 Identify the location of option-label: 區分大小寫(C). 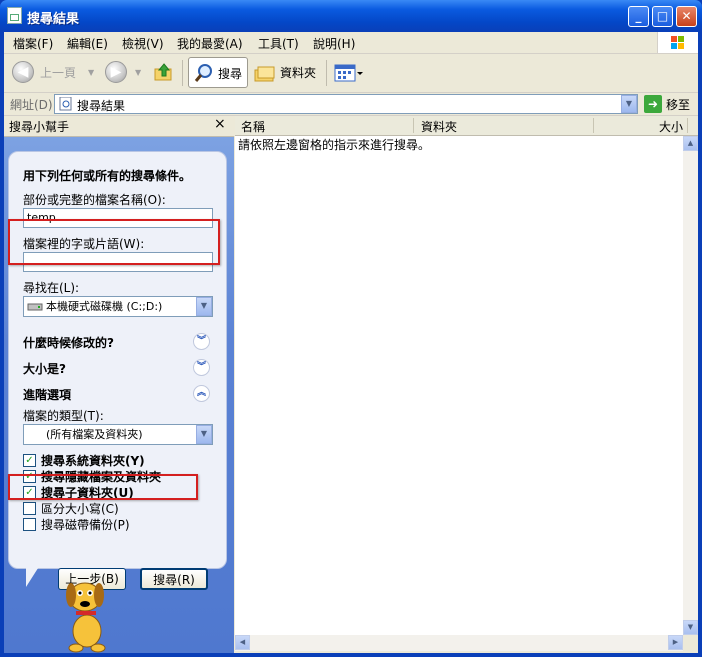
(80, 508).